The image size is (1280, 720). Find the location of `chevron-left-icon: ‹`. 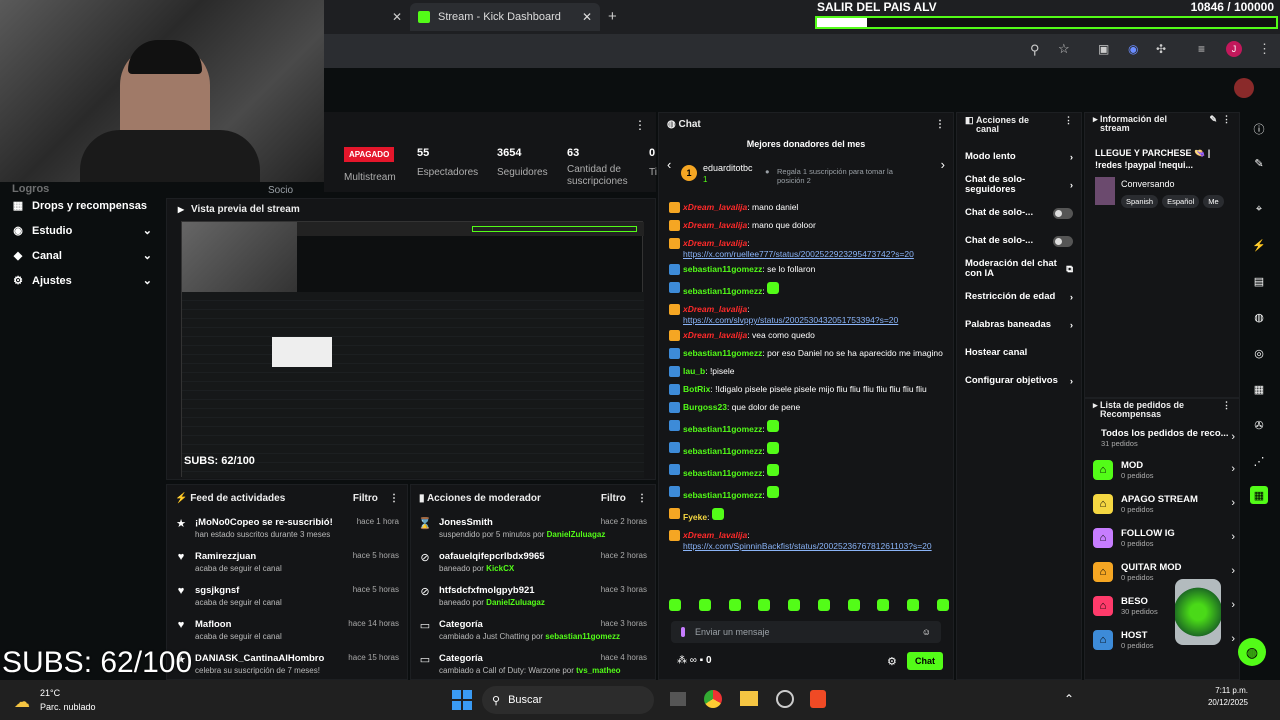

chevron-left-icon: ‹ is located at coordinates (669, 164).